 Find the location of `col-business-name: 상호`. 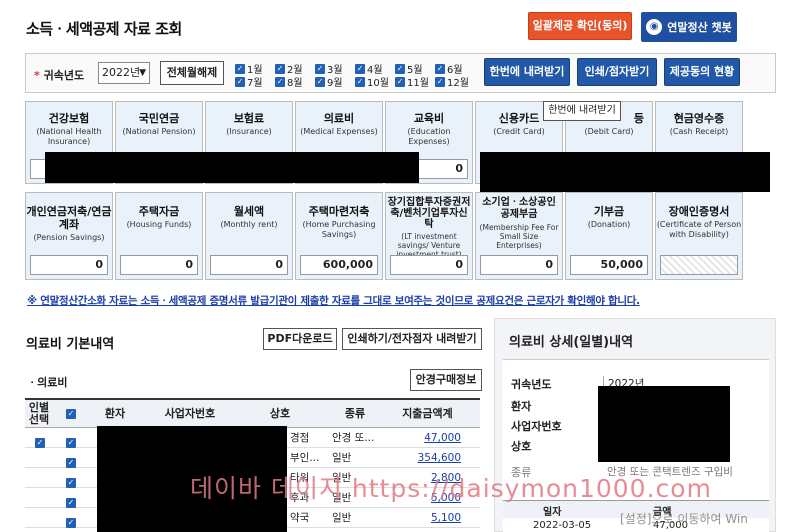

col-business-name: 상호 is located at coordinates (280, 413).